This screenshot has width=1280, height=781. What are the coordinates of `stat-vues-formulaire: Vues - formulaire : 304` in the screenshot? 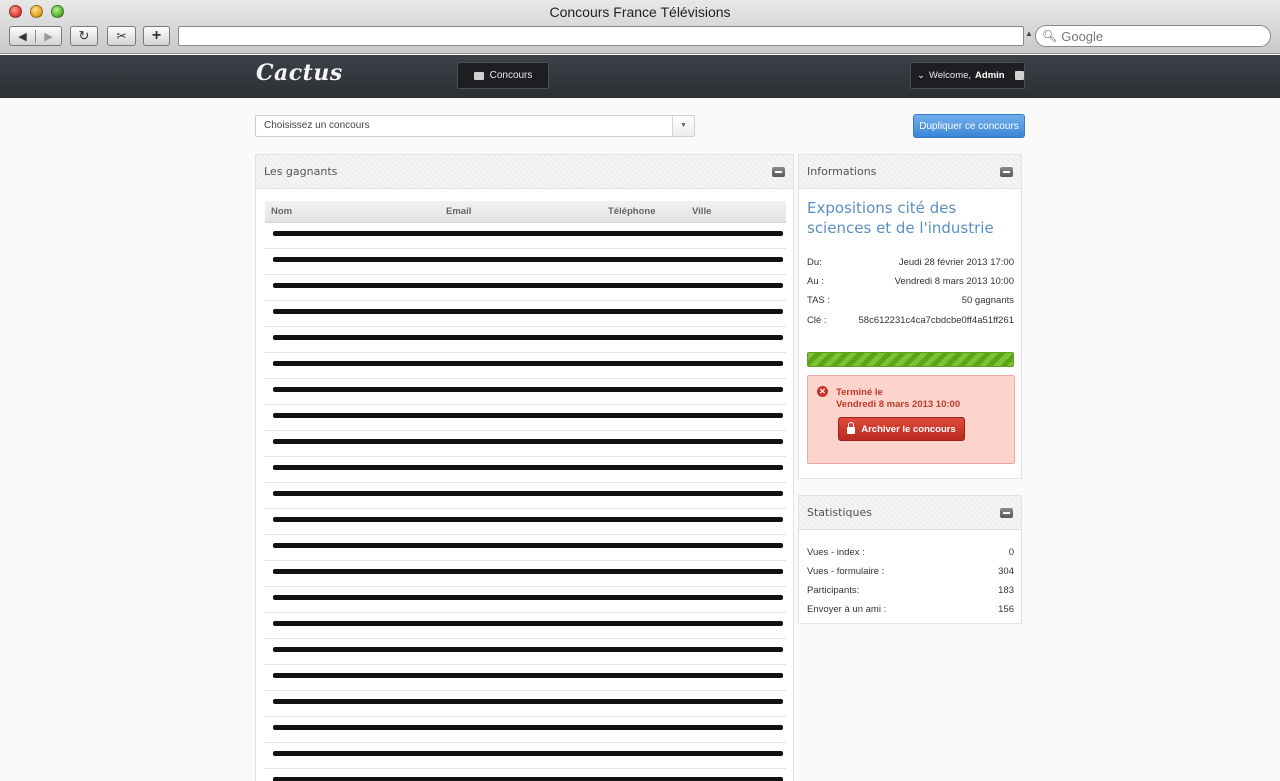 It's located at (910, 571).